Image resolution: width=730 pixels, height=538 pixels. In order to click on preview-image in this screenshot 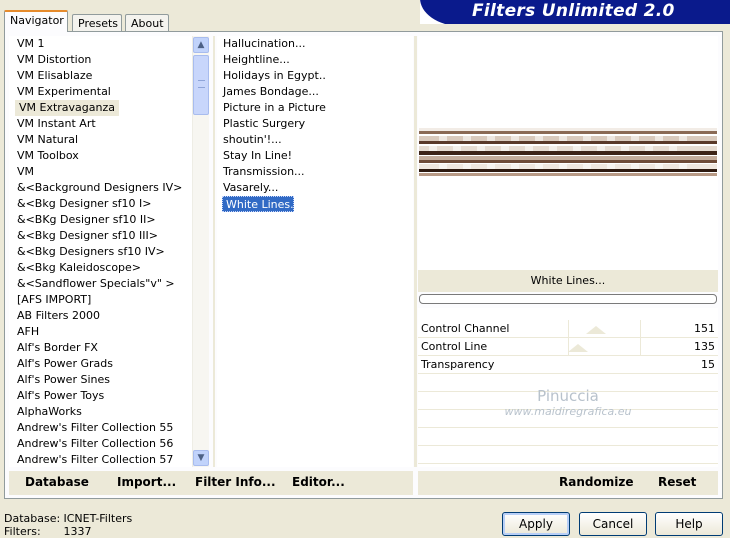, I will do `click(568, 152)`.